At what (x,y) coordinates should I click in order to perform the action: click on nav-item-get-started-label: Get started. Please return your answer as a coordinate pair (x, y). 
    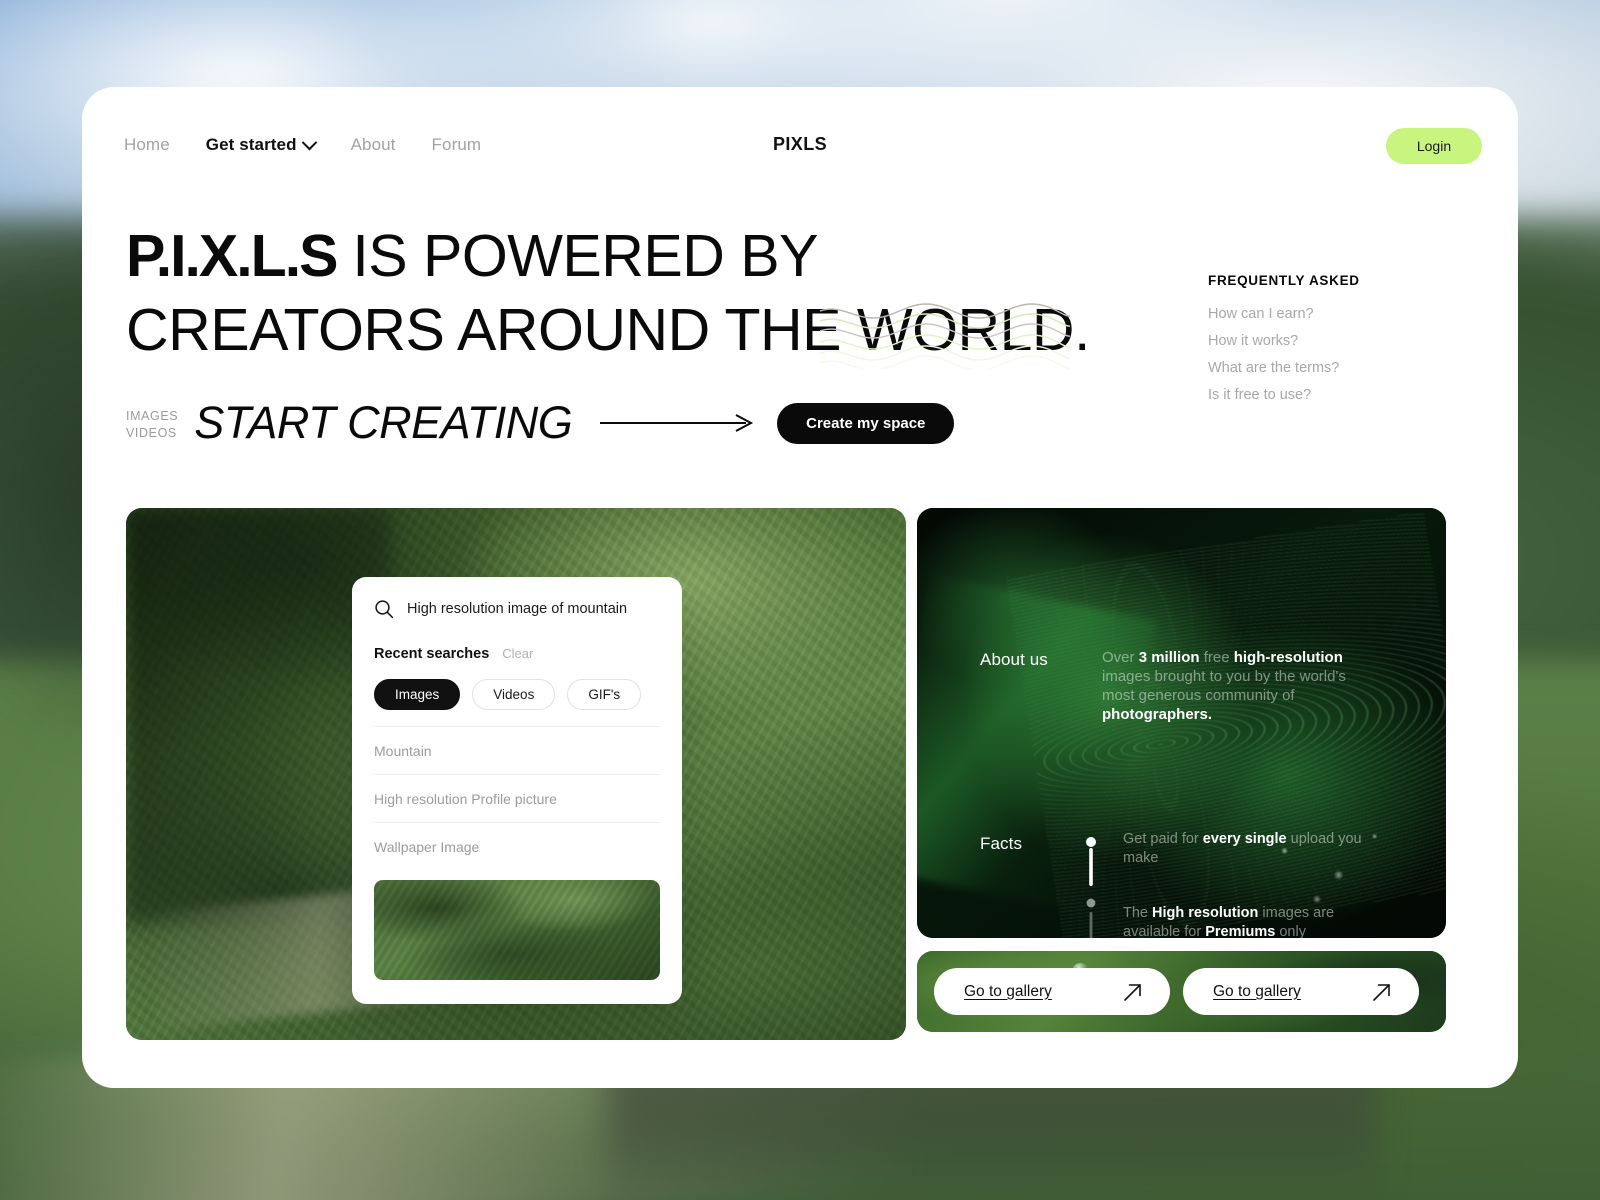
    Looking at the image, I should click on (251, 144).